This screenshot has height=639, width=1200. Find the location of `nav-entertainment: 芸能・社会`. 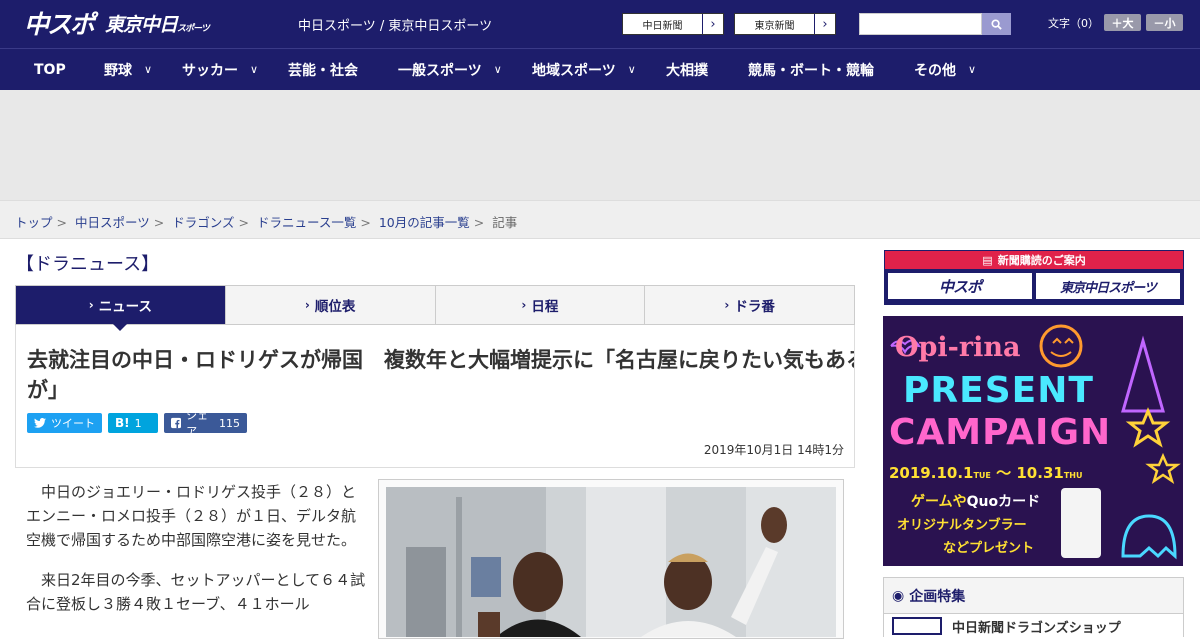

nav-entertainment: 芸能・社会 is located at coordinates (323, 69).